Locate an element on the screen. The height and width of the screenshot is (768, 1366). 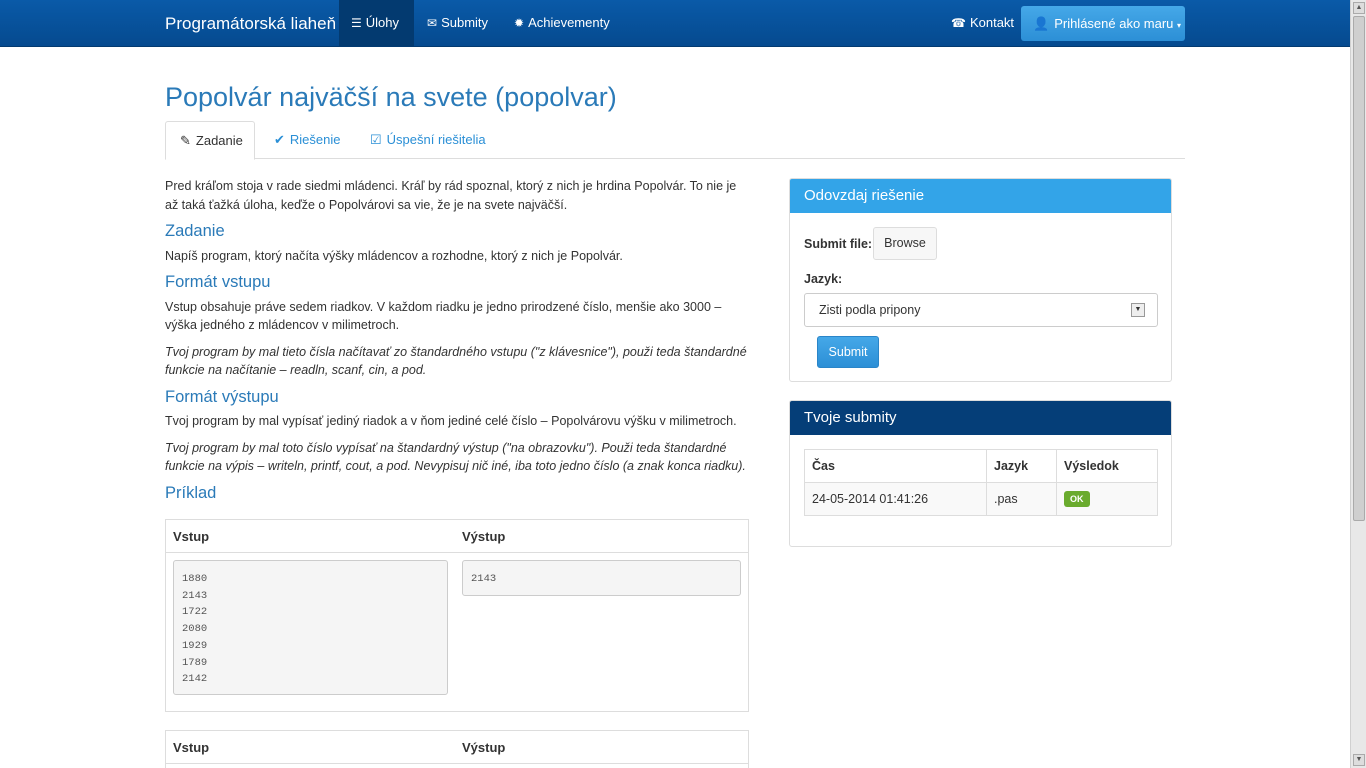
page-scrollbar: ▲ ▼ is located at coordinates (1358, 384).